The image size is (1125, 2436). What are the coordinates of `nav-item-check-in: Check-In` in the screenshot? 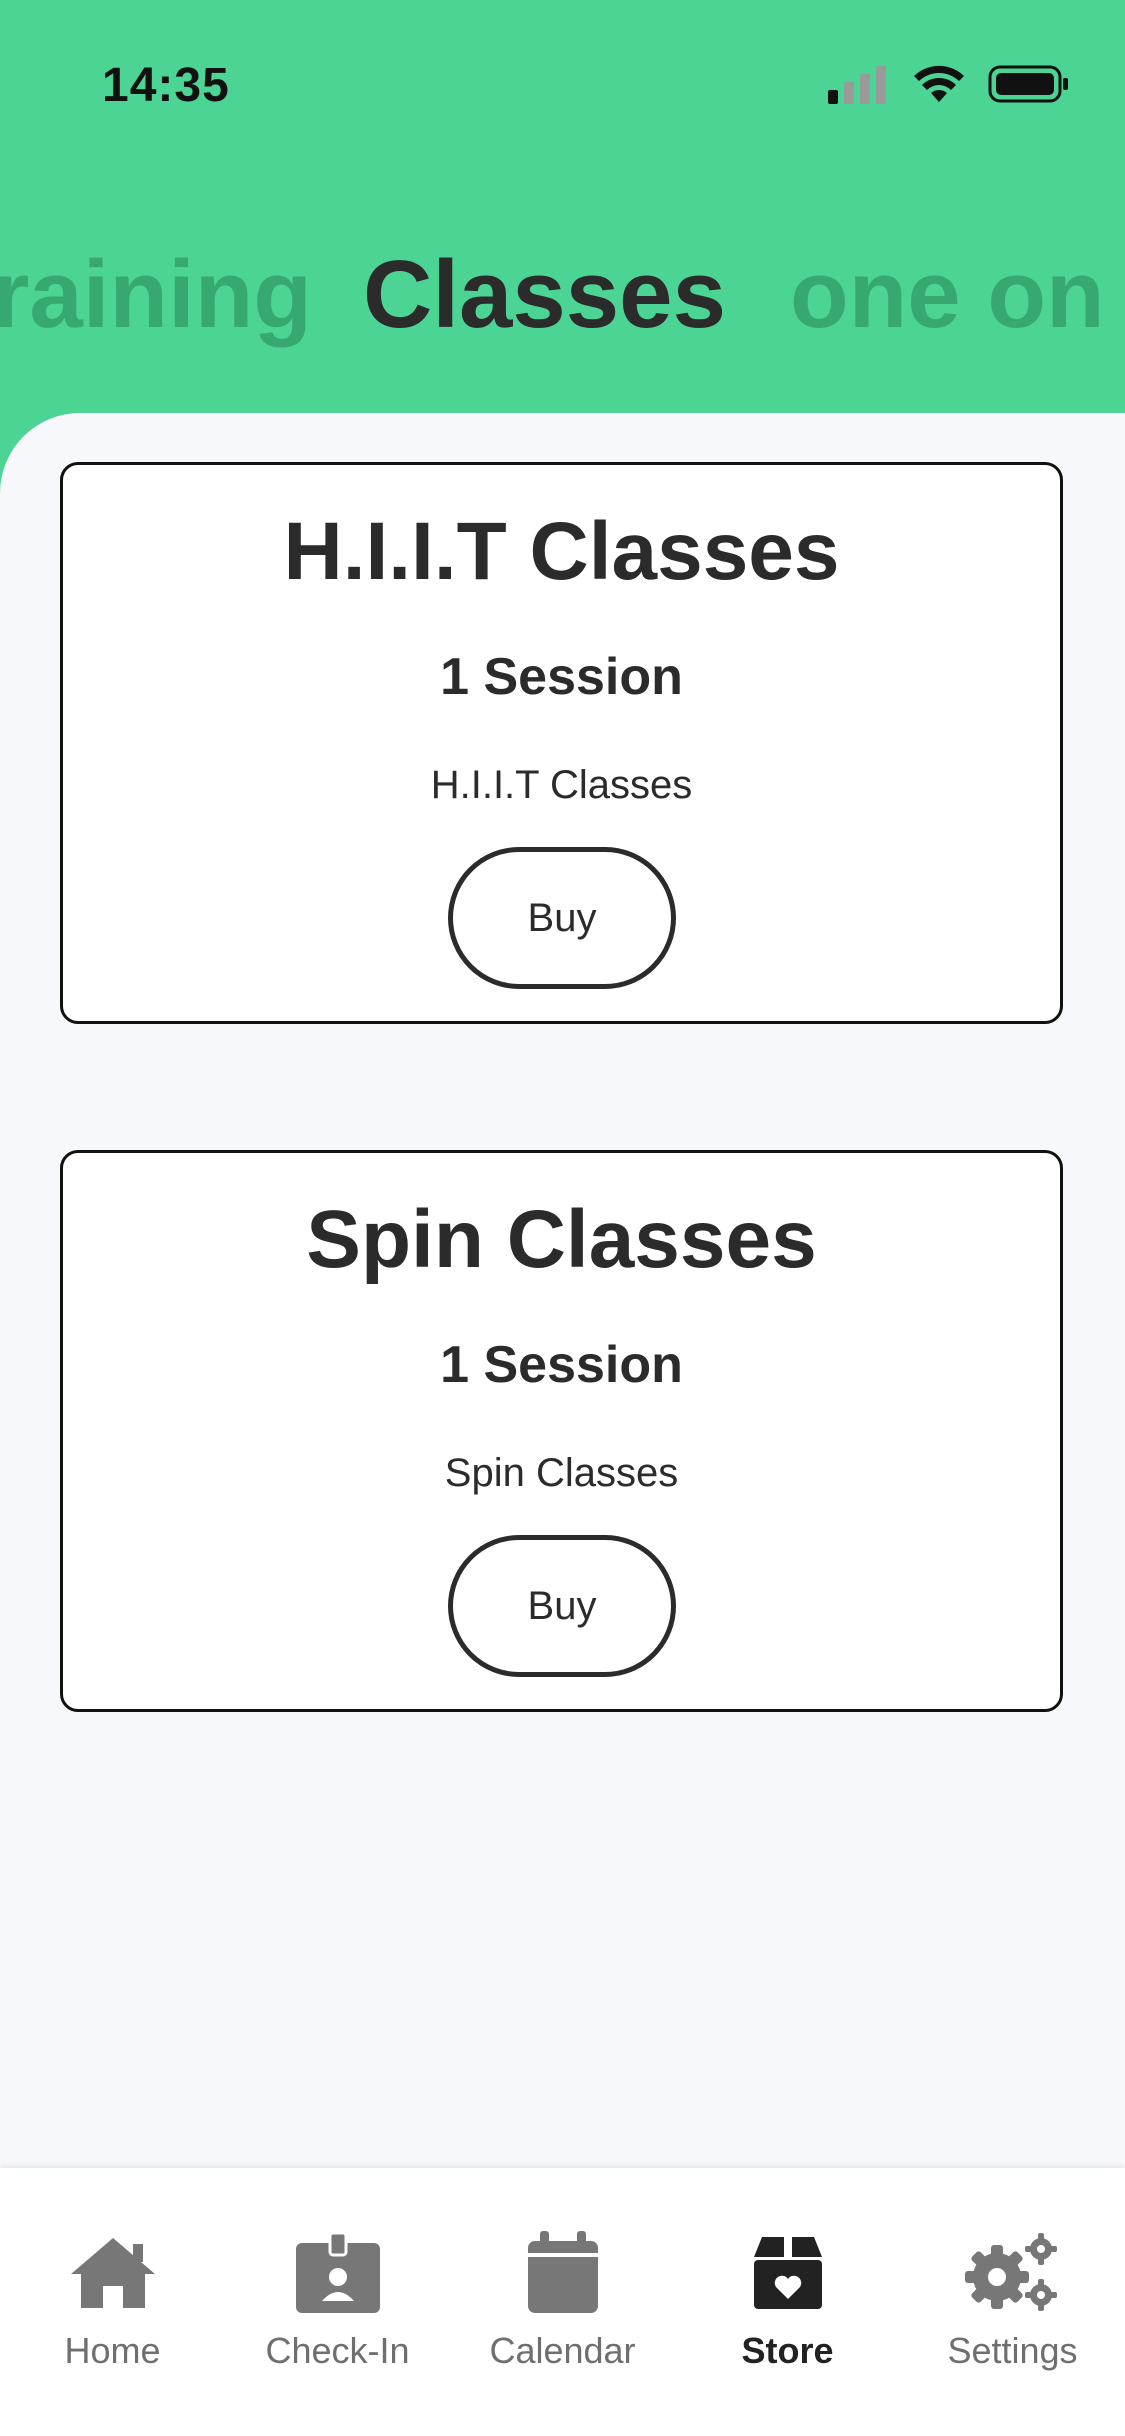 It's located at (337, 2300).